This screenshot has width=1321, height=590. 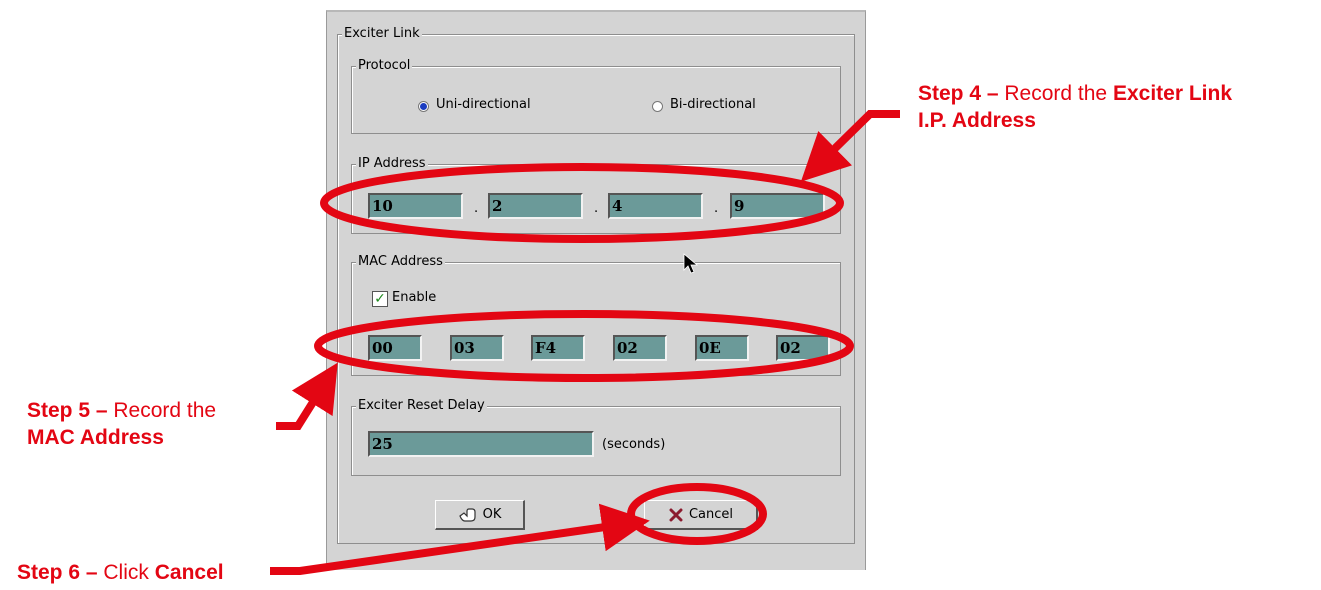 What do you see at coordinates (392, 164) in the screenshot?
I see `ip-address-legend: IP Address` at bounding box center [392, 164].